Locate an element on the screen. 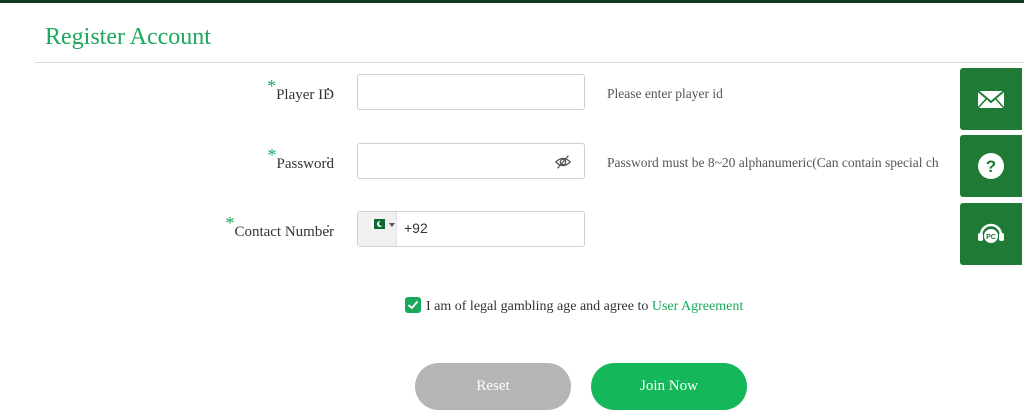 This screenshot has height=419, width=1024. player-id-row: *Player ID : Please enter player id is located at coordinates (512, 94).